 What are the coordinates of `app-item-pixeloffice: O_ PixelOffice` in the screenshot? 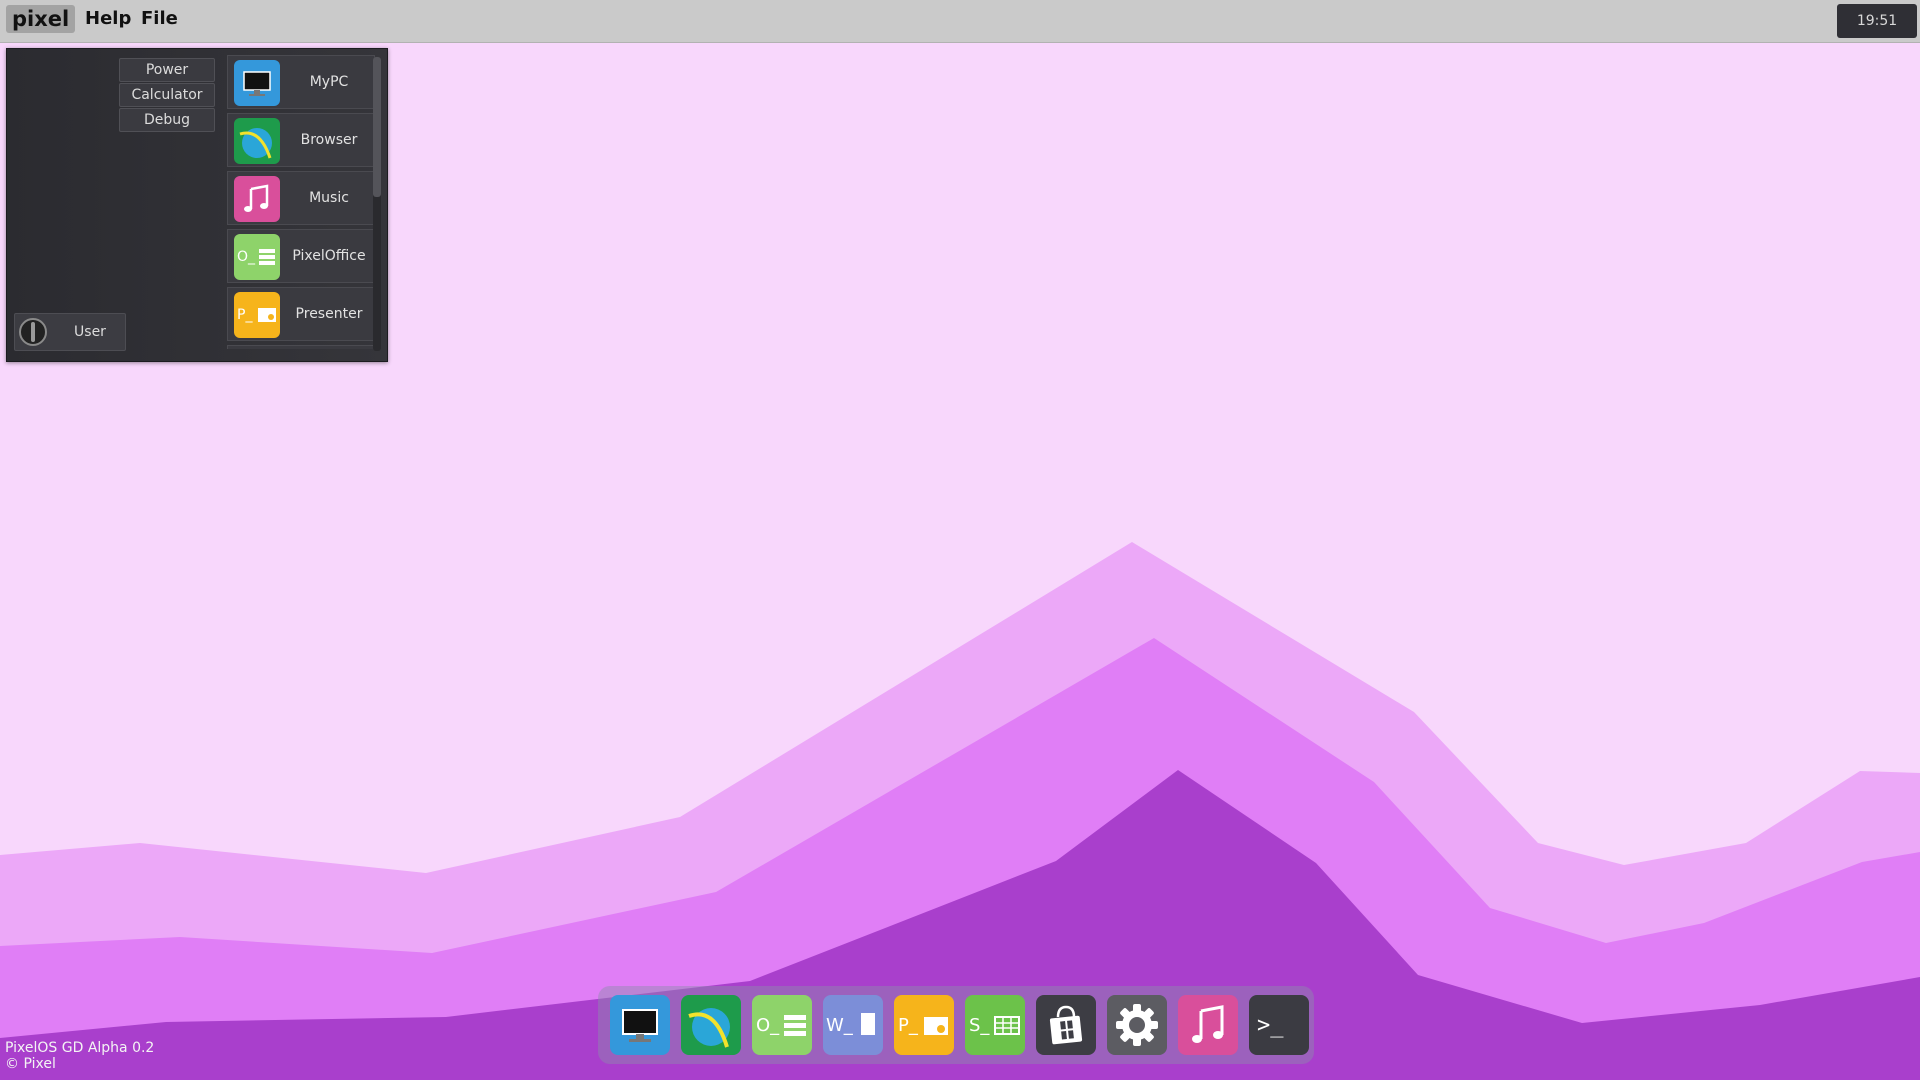 It's located at (301, 256).